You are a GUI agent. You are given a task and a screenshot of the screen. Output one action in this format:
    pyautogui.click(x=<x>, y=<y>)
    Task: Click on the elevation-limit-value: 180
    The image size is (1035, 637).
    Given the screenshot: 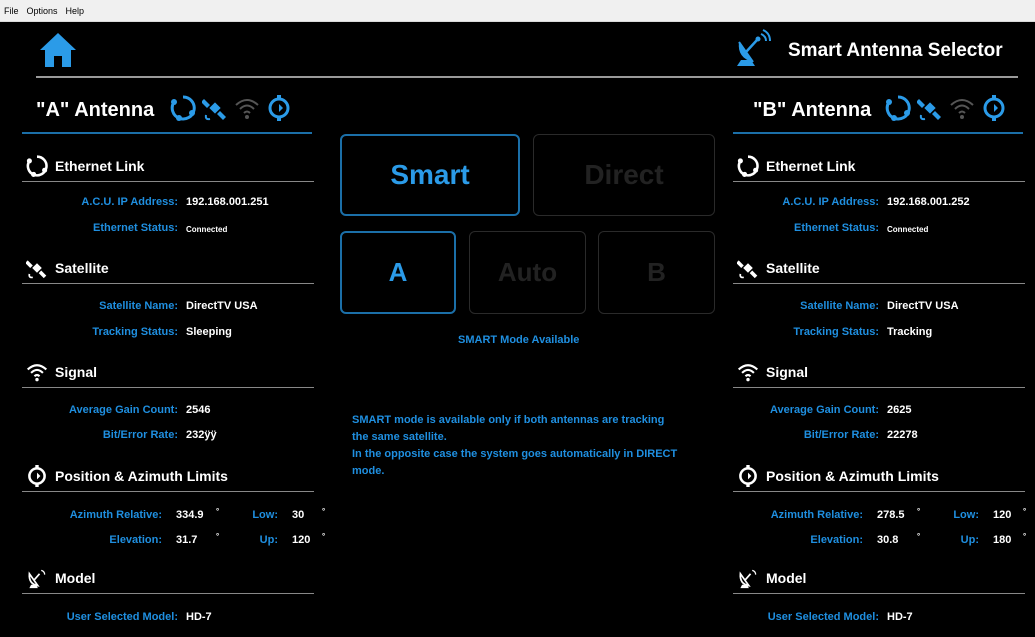 What is the action you would take?
    pyautogui.click(x=1002, y=540)
    